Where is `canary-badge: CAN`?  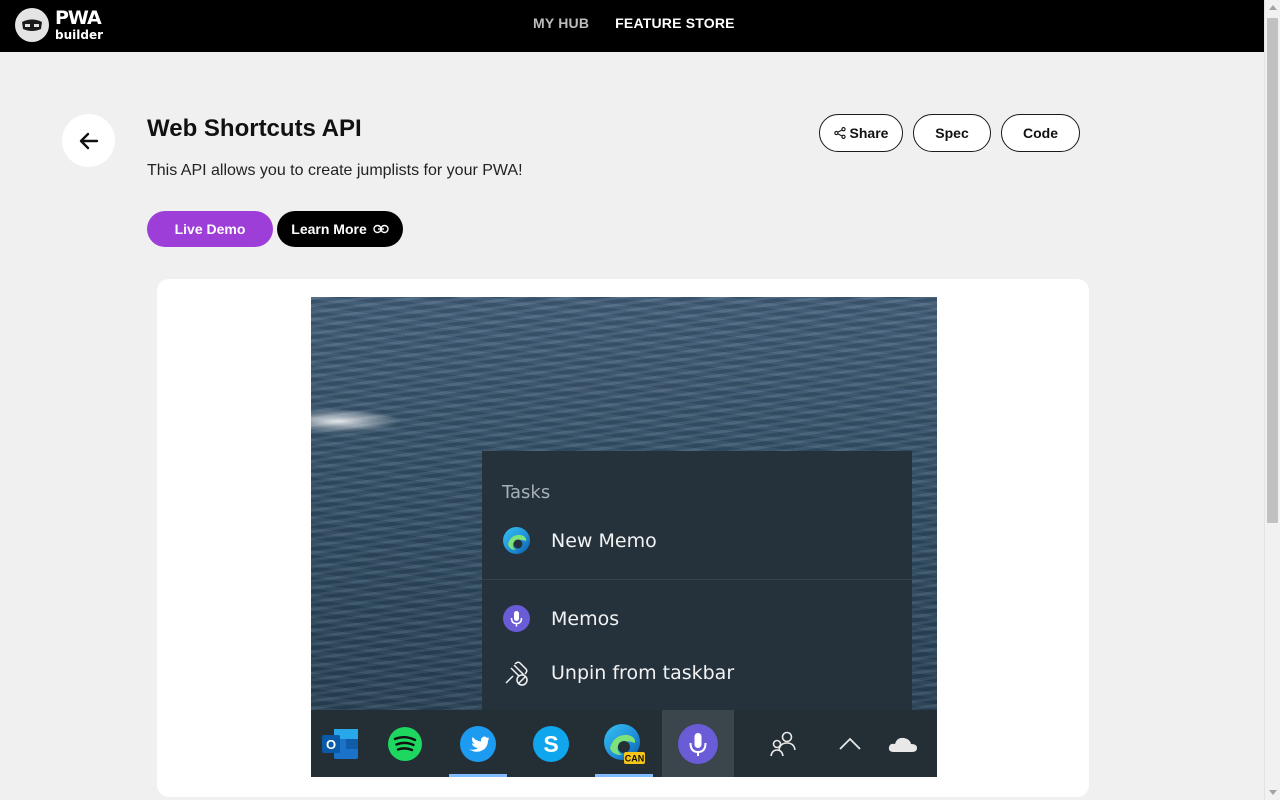 canary-badge: CAN is located at coordinates (635, 758).